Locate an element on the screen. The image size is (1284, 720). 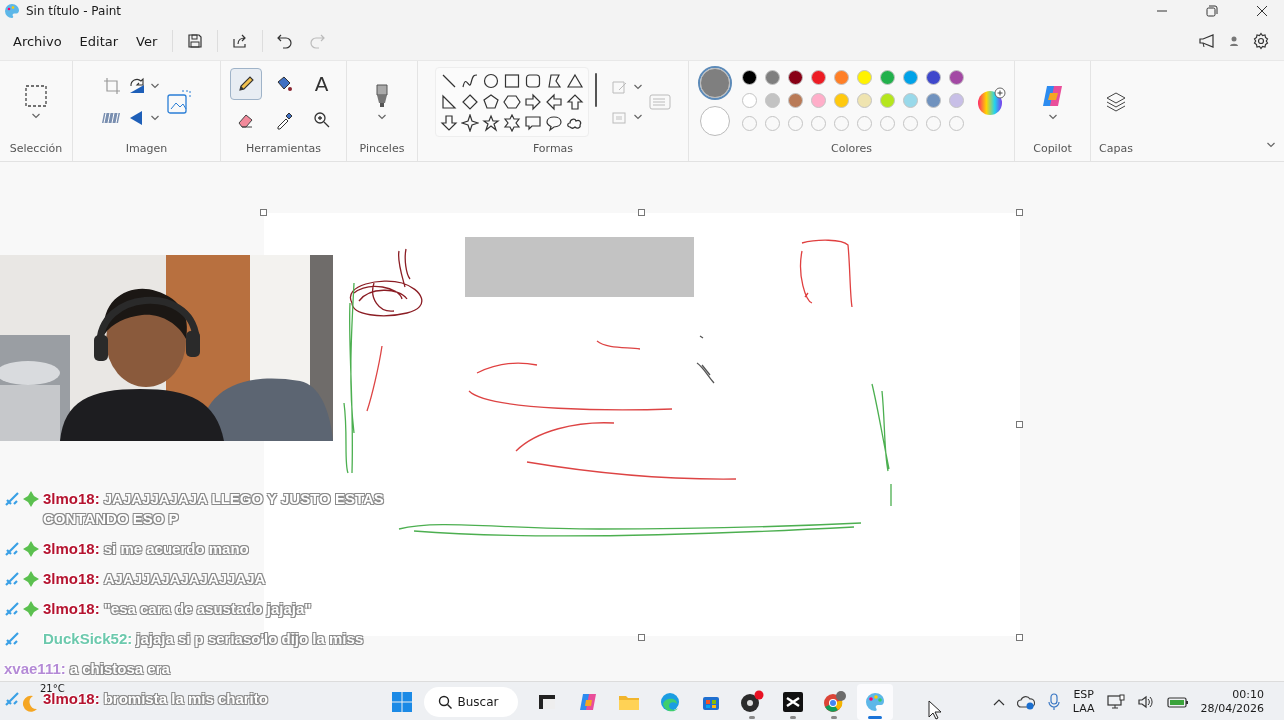
layers-icon is located at coordinates (1116, 101).